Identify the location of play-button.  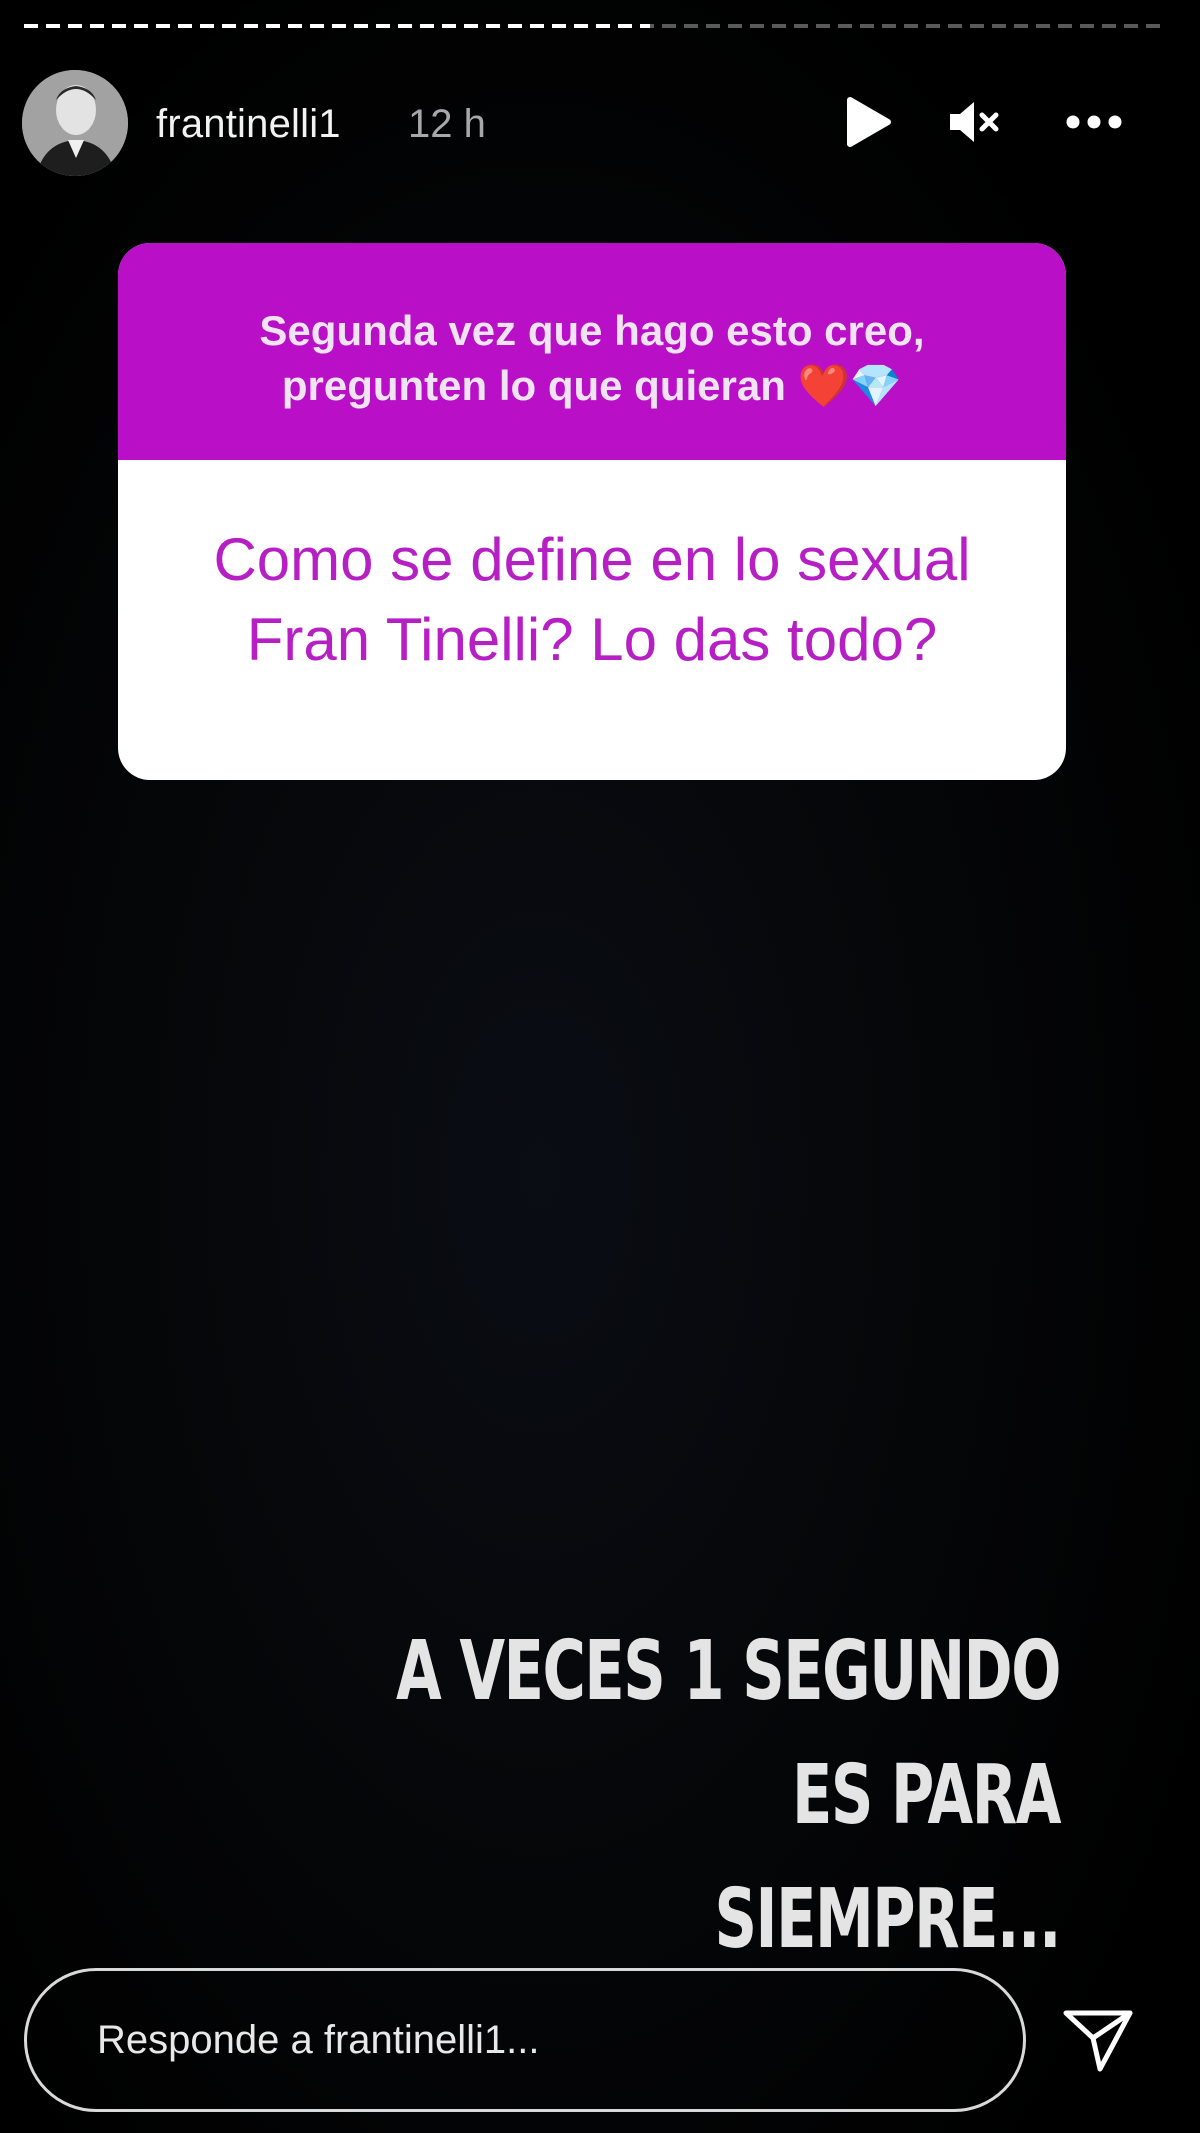
(868, 122).